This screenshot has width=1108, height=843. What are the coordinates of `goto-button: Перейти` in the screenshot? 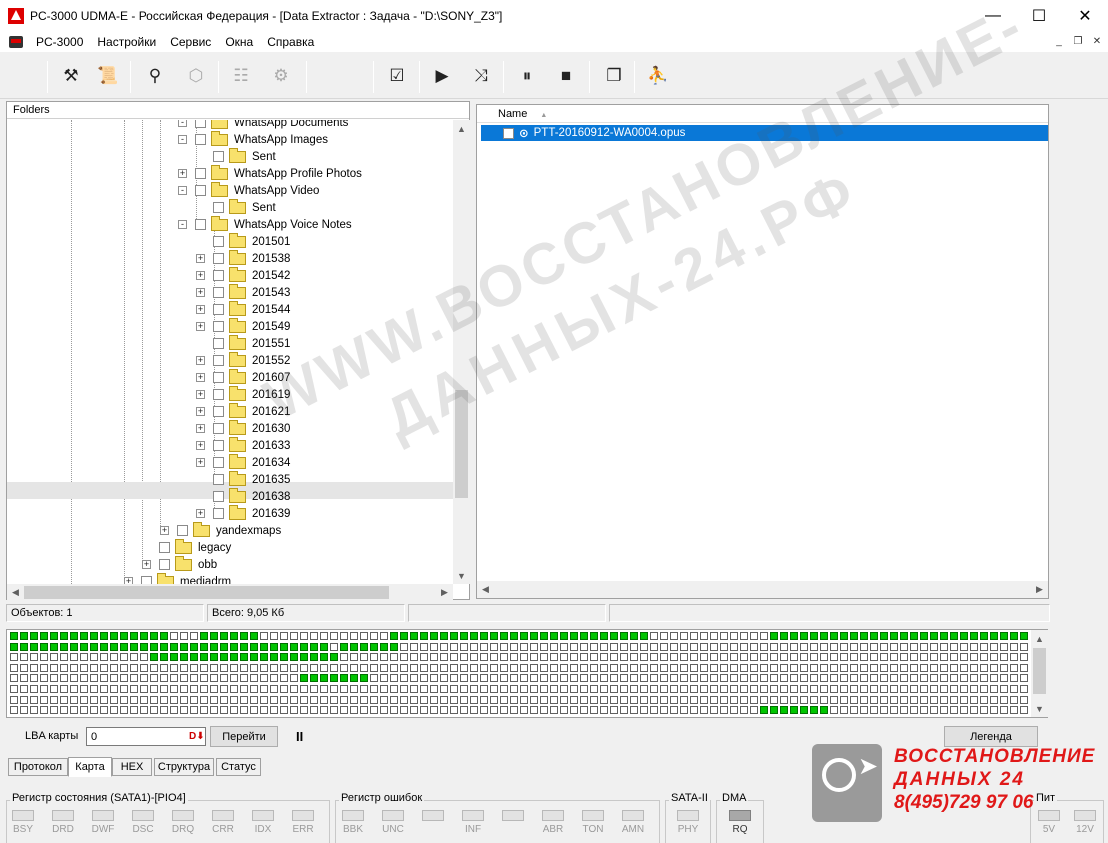 It's located at (244, 736).